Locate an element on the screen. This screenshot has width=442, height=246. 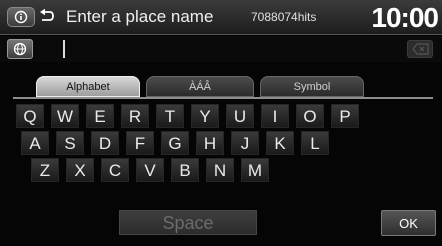
tab-accented: ÀÁÂ is located at coordinates (200, 86).